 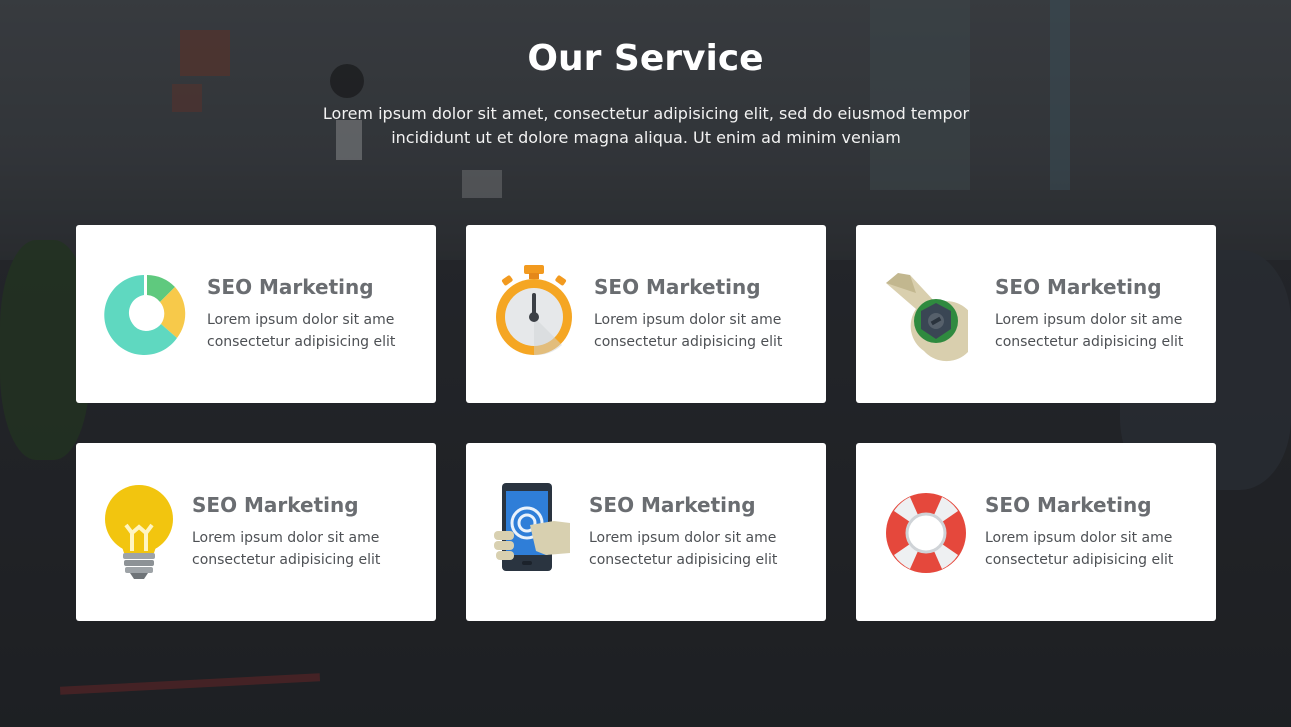 I want to click on smartphone-touch-icon, so click(x=532, y=527).